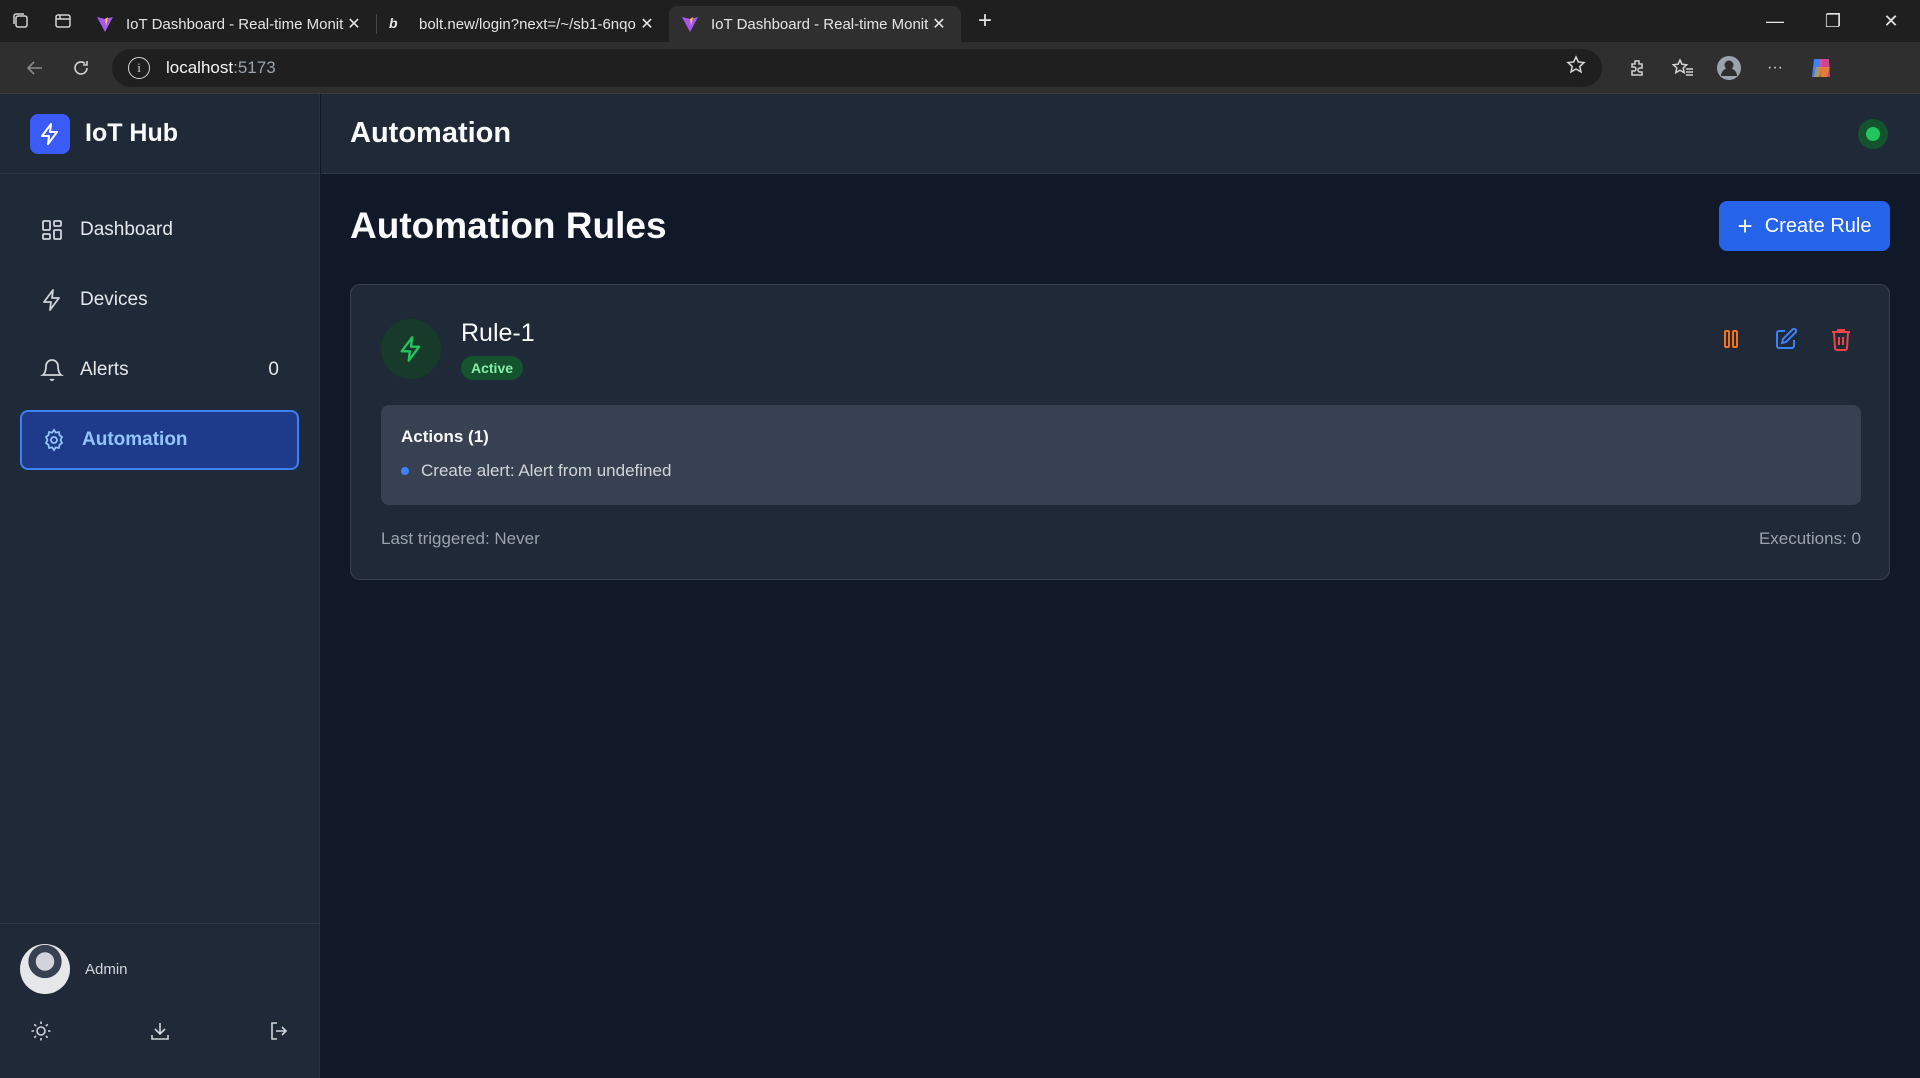 This screenshot has height=1078, width=1920. What do you see at coordinates (1786, 339) in the screenshot?
I see `edit-icon` at bounding box center [1786, 339].